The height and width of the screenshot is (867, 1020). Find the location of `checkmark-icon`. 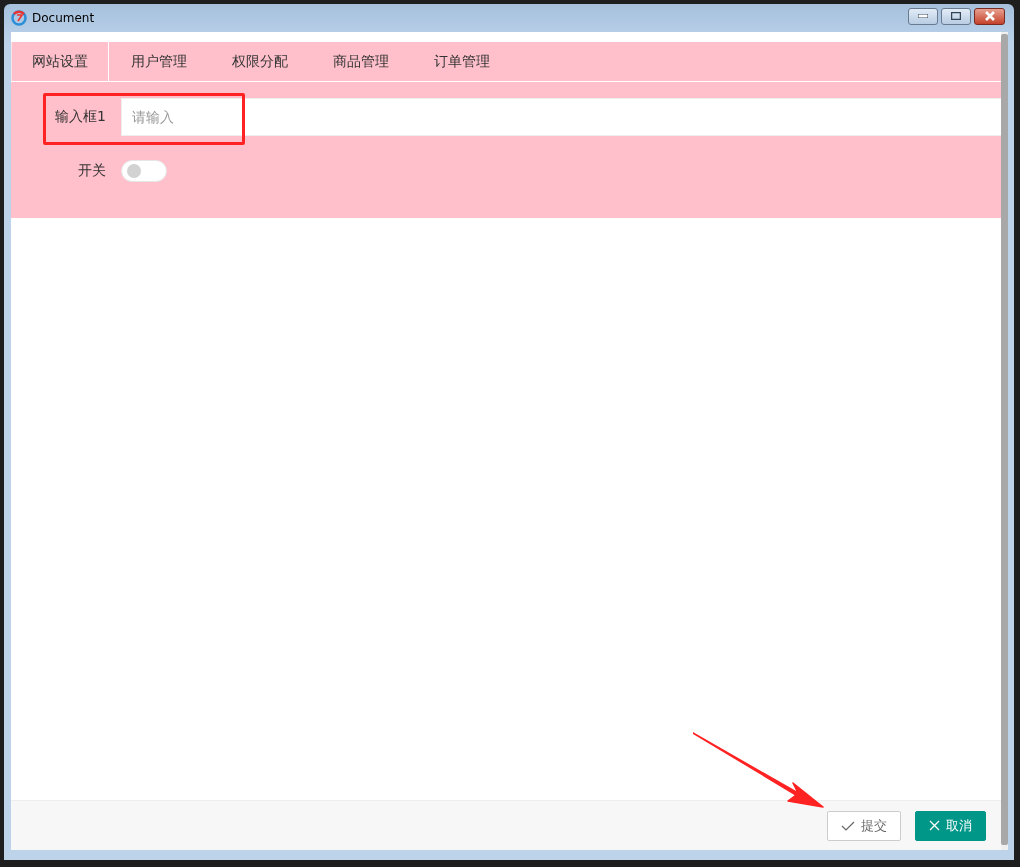

checkmark-icon is located at coordinates (848, 825).